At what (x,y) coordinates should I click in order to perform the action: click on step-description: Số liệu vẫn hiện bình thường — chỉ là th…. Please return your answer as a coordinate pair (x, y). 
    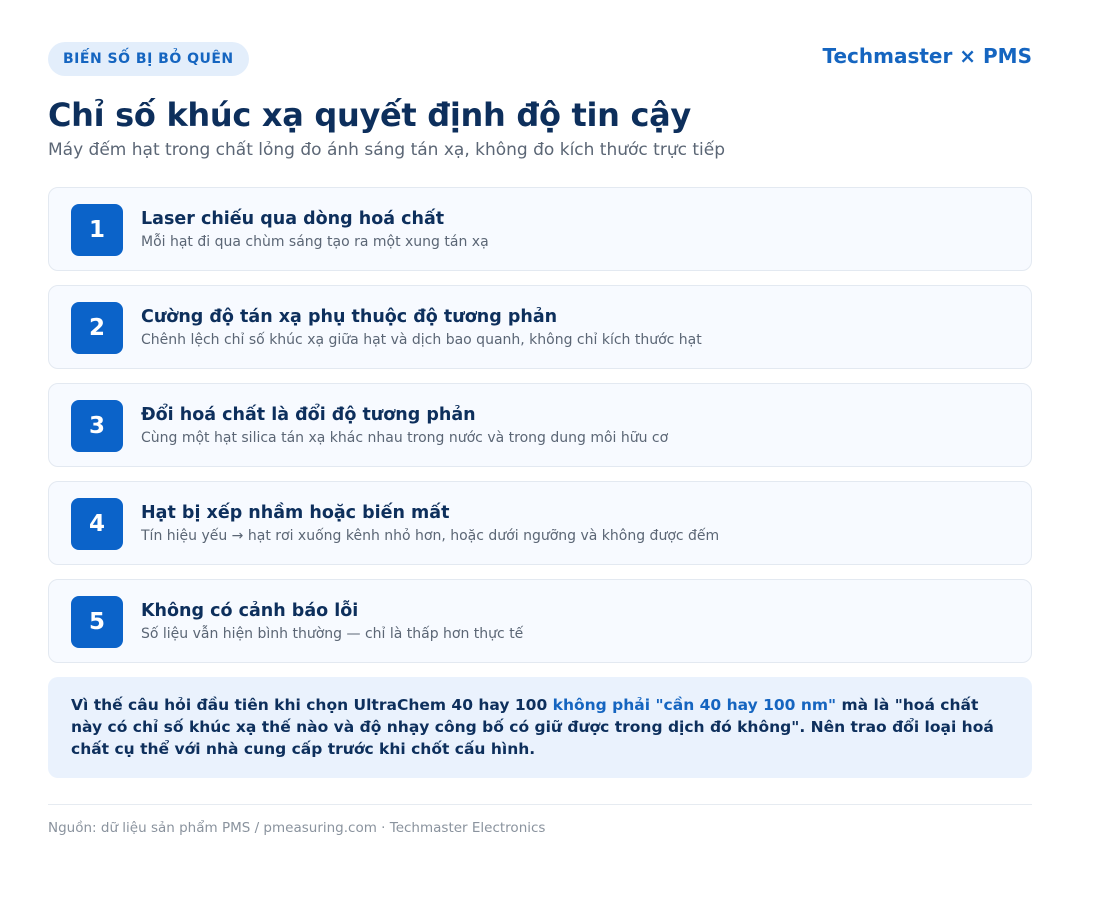
    Looking at the image, I should click on (332, 634).